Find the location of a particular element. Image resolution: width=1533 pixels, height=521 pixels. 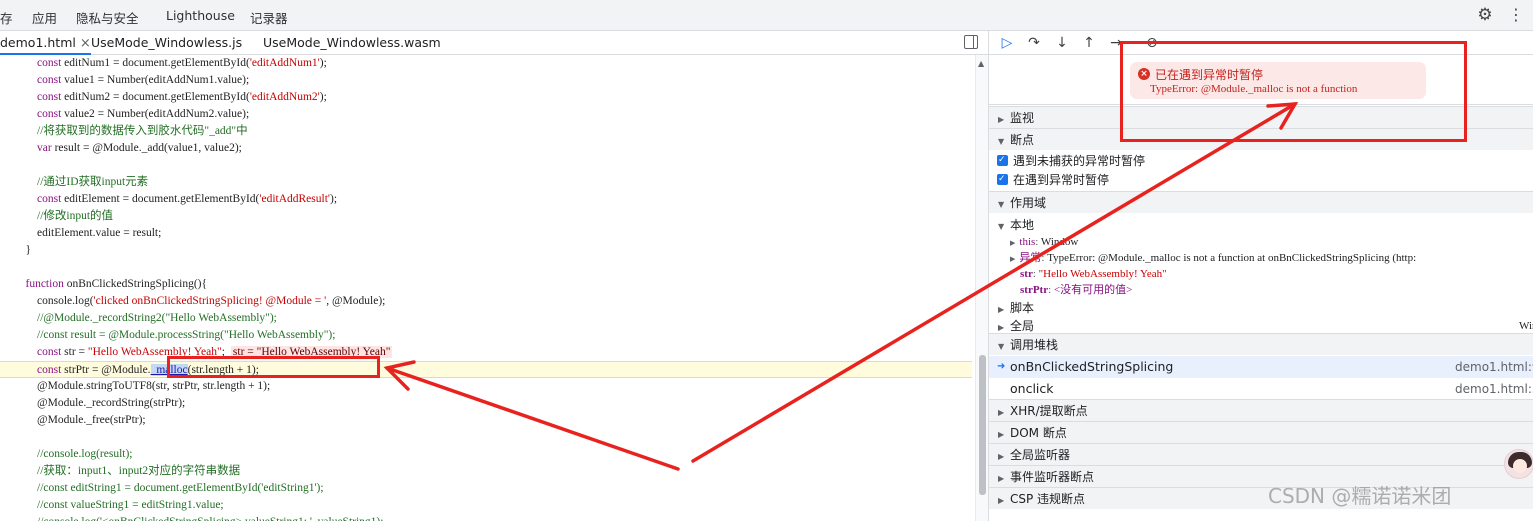

pause-caught-checkbox: 在遇到异常时暂停 is located at coordinates (1053, 179).